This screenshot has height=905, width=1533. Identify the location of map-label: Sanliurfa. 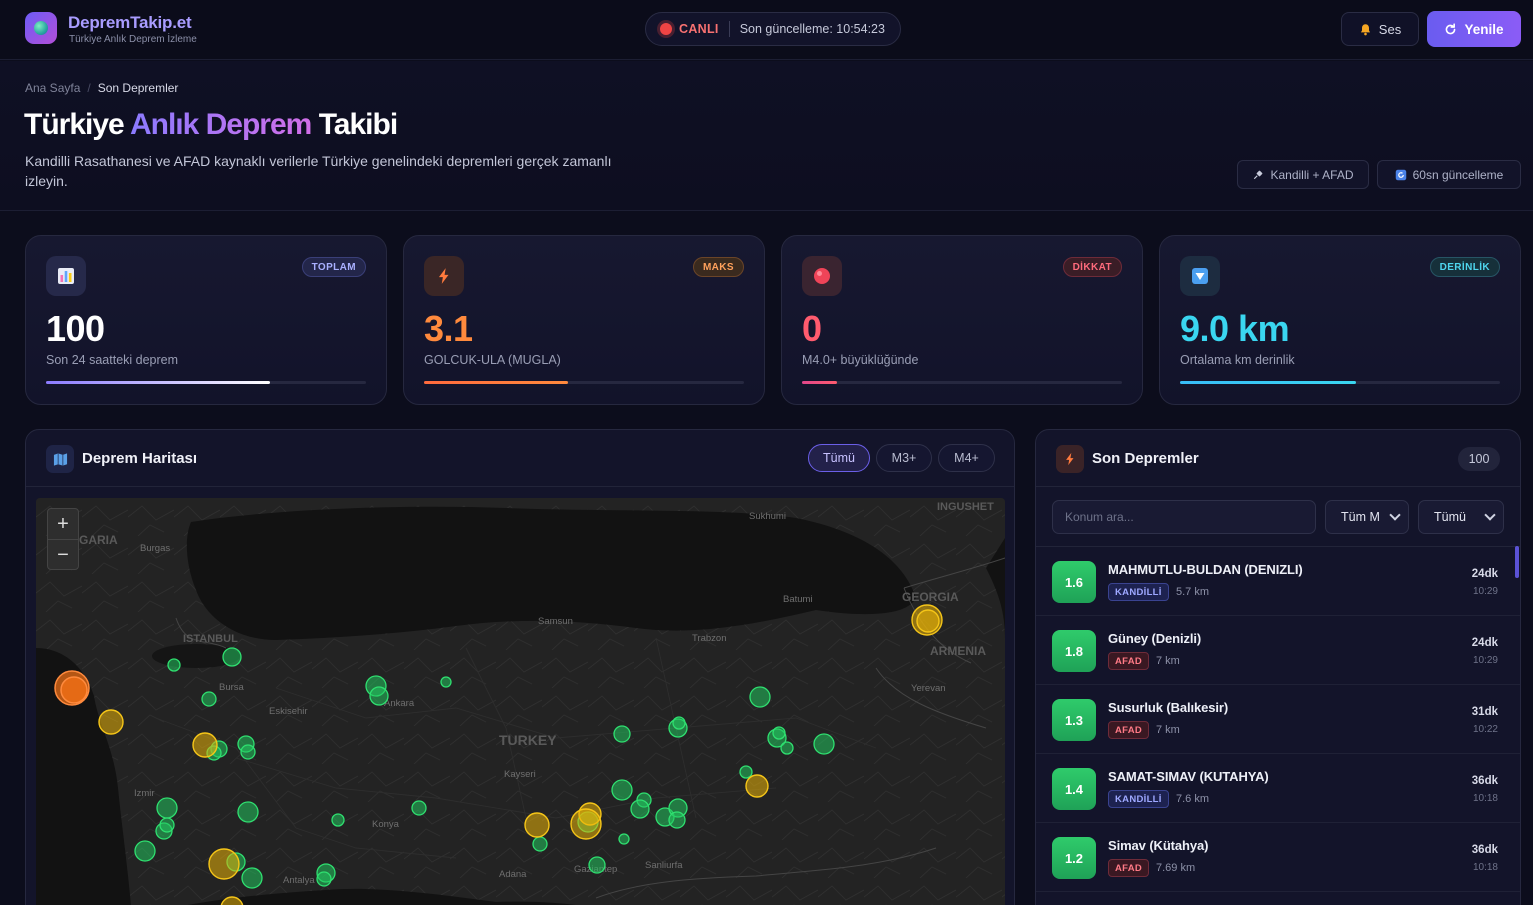
(664, 865).